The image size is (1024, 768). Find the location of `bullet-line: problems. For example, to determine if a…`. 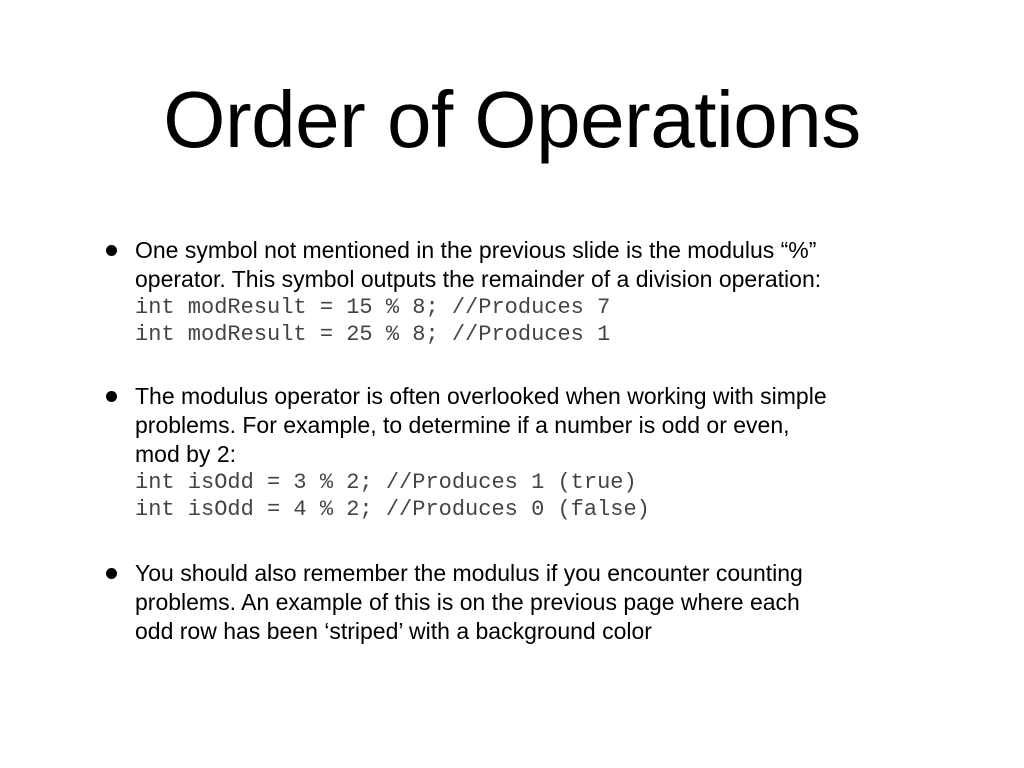

bullet-line: problems. For example, to determine if a… is located at coordinates (462, 425).